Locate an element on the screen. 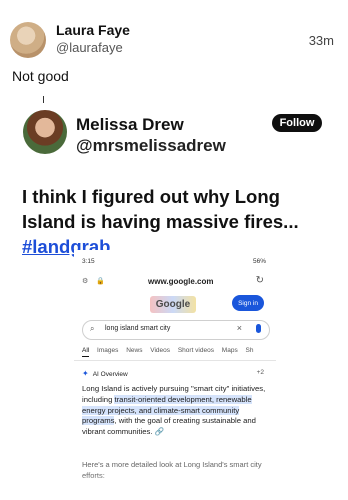  signin-button: Sign in is located at coordinates (248, 303).